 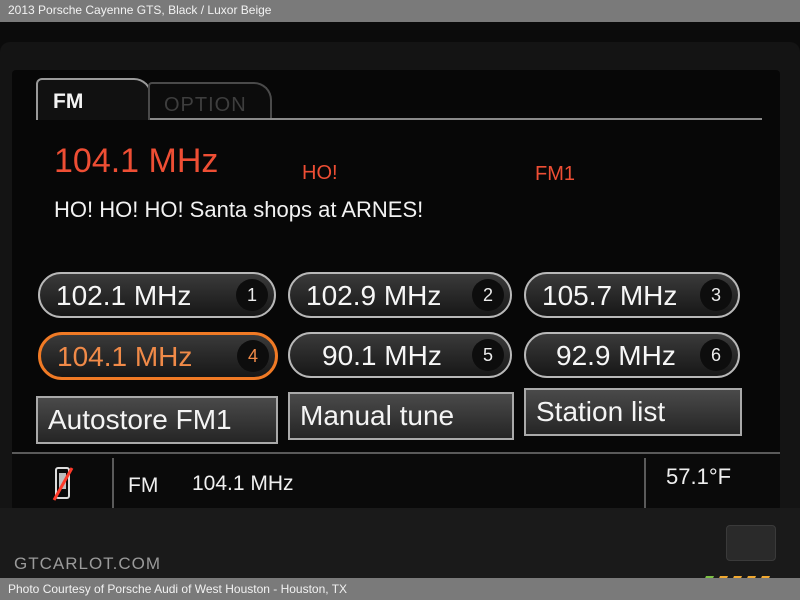 I want to click on phone-muted-icon, so click(x=63, y=484).